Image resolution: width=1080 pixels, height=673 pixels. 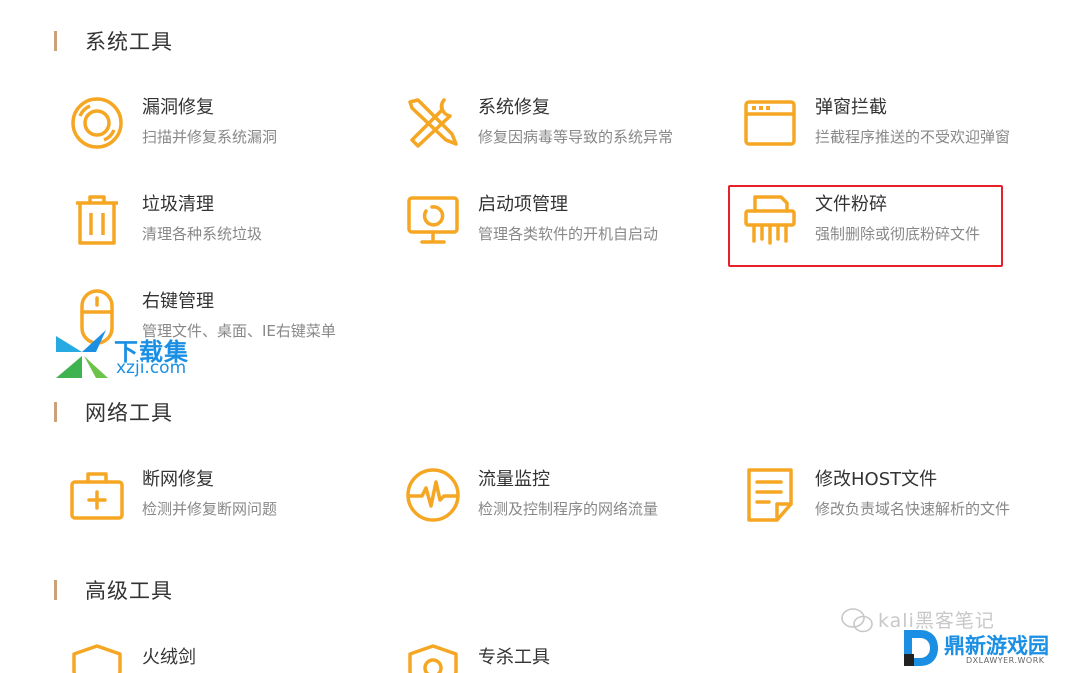 What do you see at coordinates (97, 123) in the screenshot?
I see `lifebuoy-icon` at bounding box center [97, 123].